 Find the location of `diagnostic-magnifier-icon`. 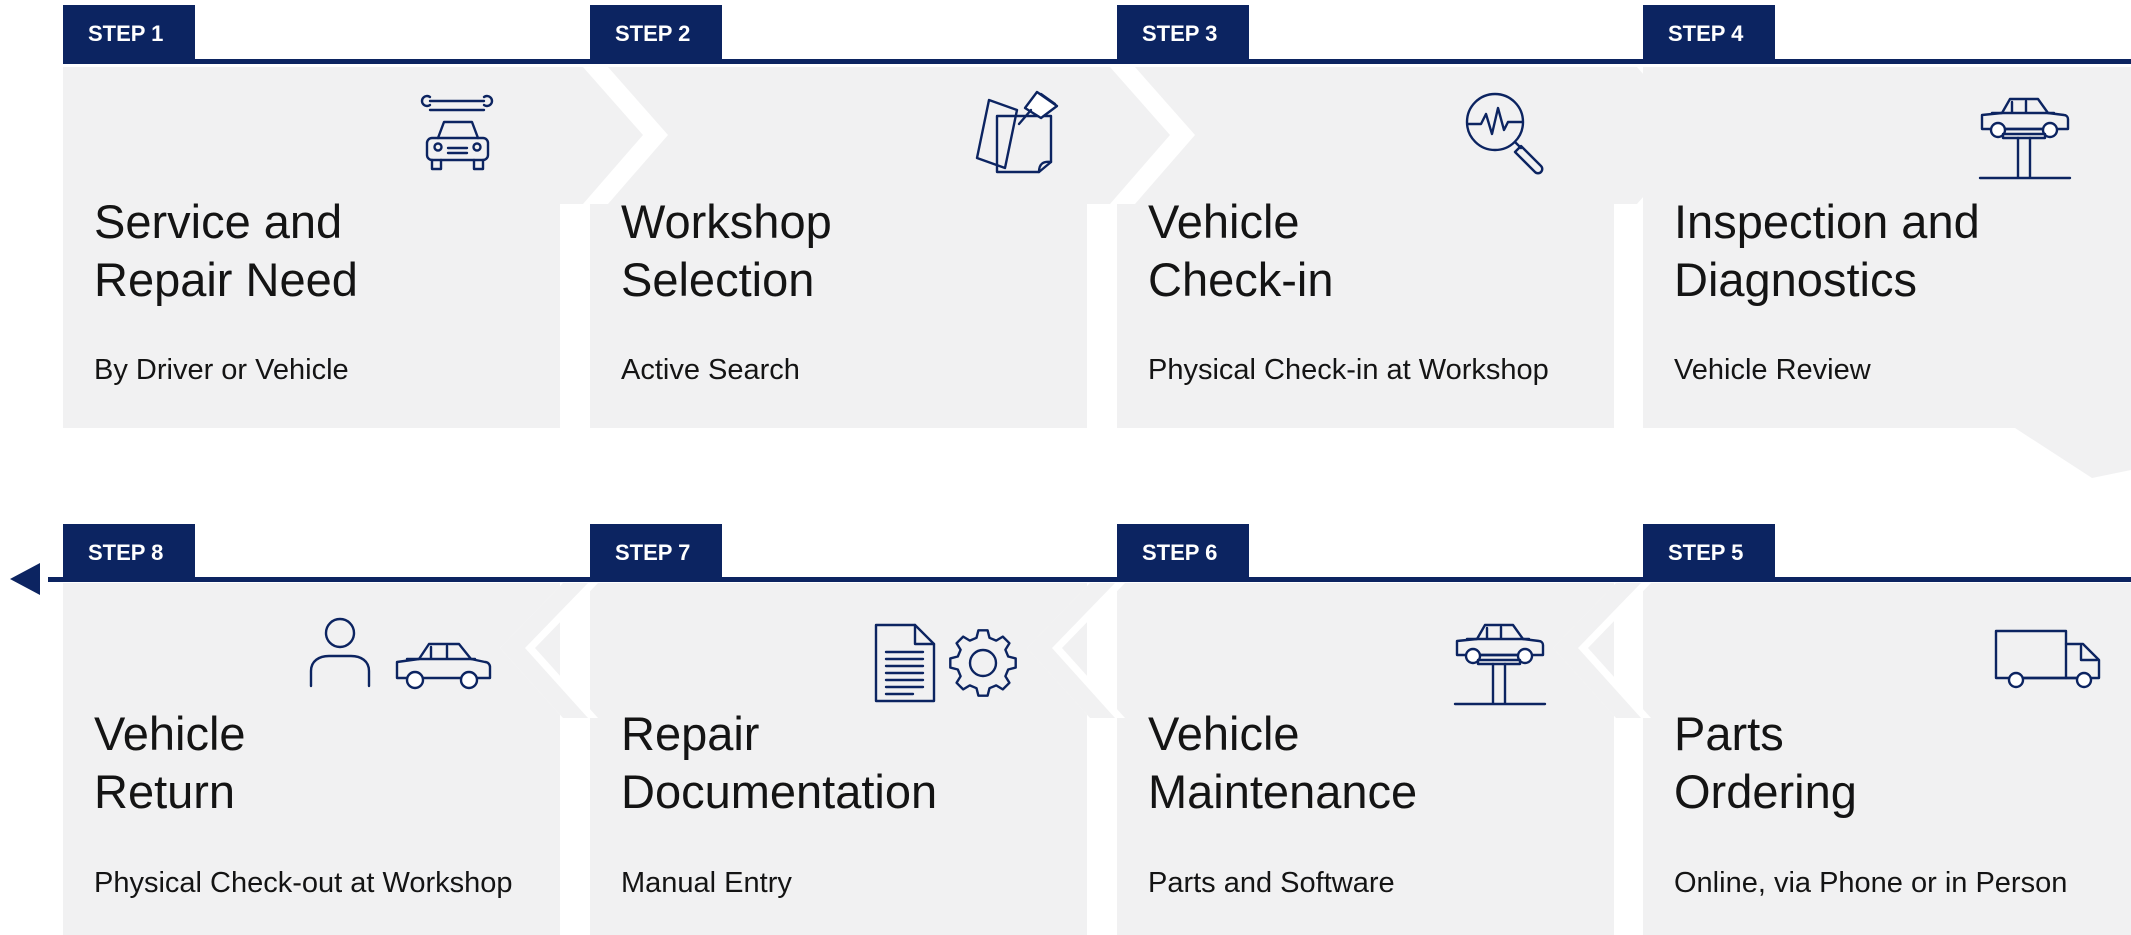

diagnostic-magnifier-icon is located at coordinates (1506, 133).